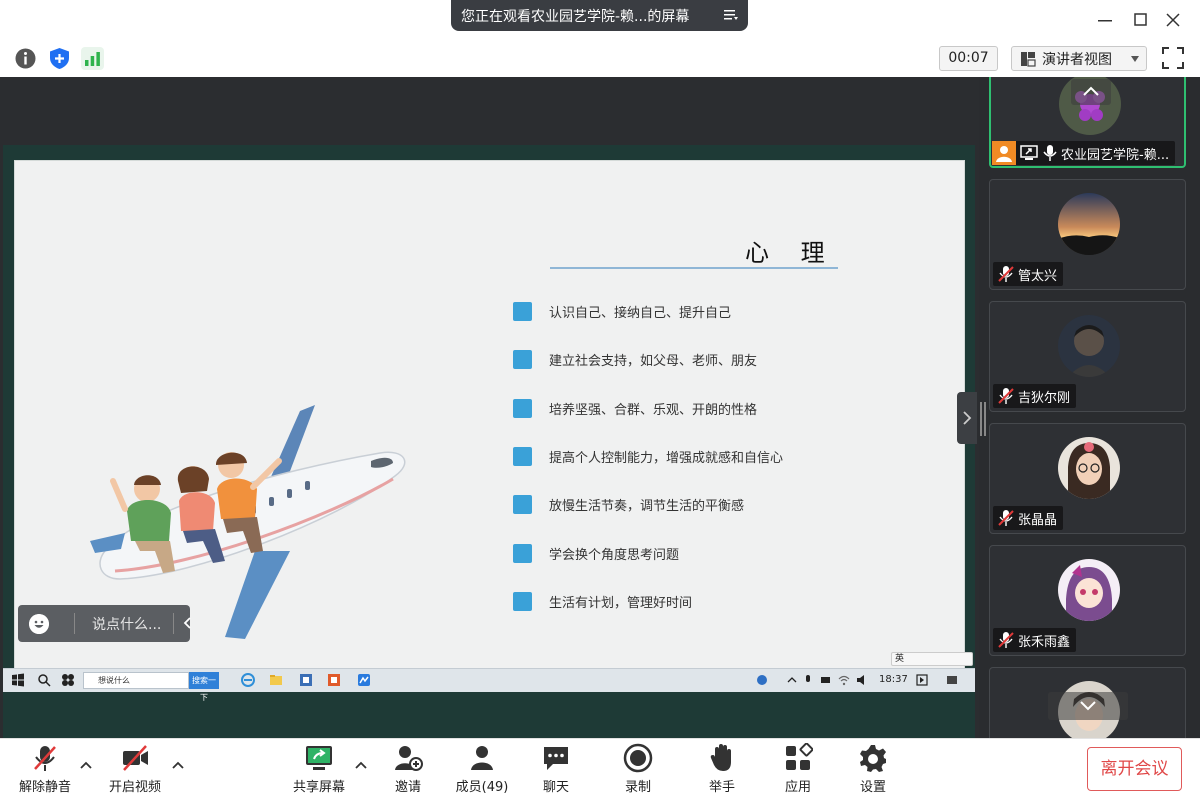  What do you see at coordinates (825, 680) in the screenshot?
I see `tray-battery-icon` at bounding box center [825, 680].